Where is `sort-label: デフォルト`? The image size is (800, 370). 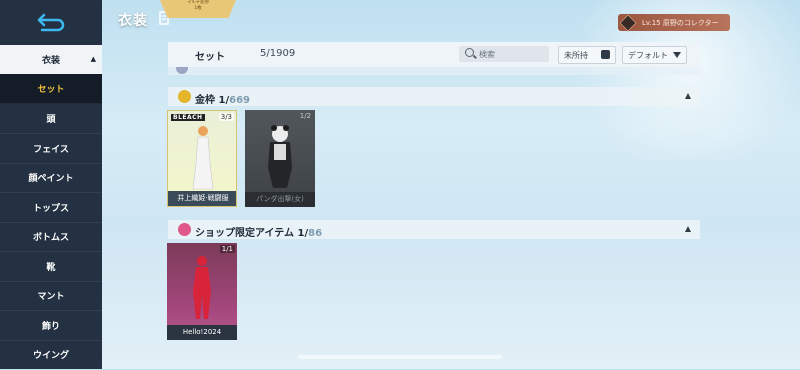
sort-label: デフォルト is located at coordinates (648, 55).